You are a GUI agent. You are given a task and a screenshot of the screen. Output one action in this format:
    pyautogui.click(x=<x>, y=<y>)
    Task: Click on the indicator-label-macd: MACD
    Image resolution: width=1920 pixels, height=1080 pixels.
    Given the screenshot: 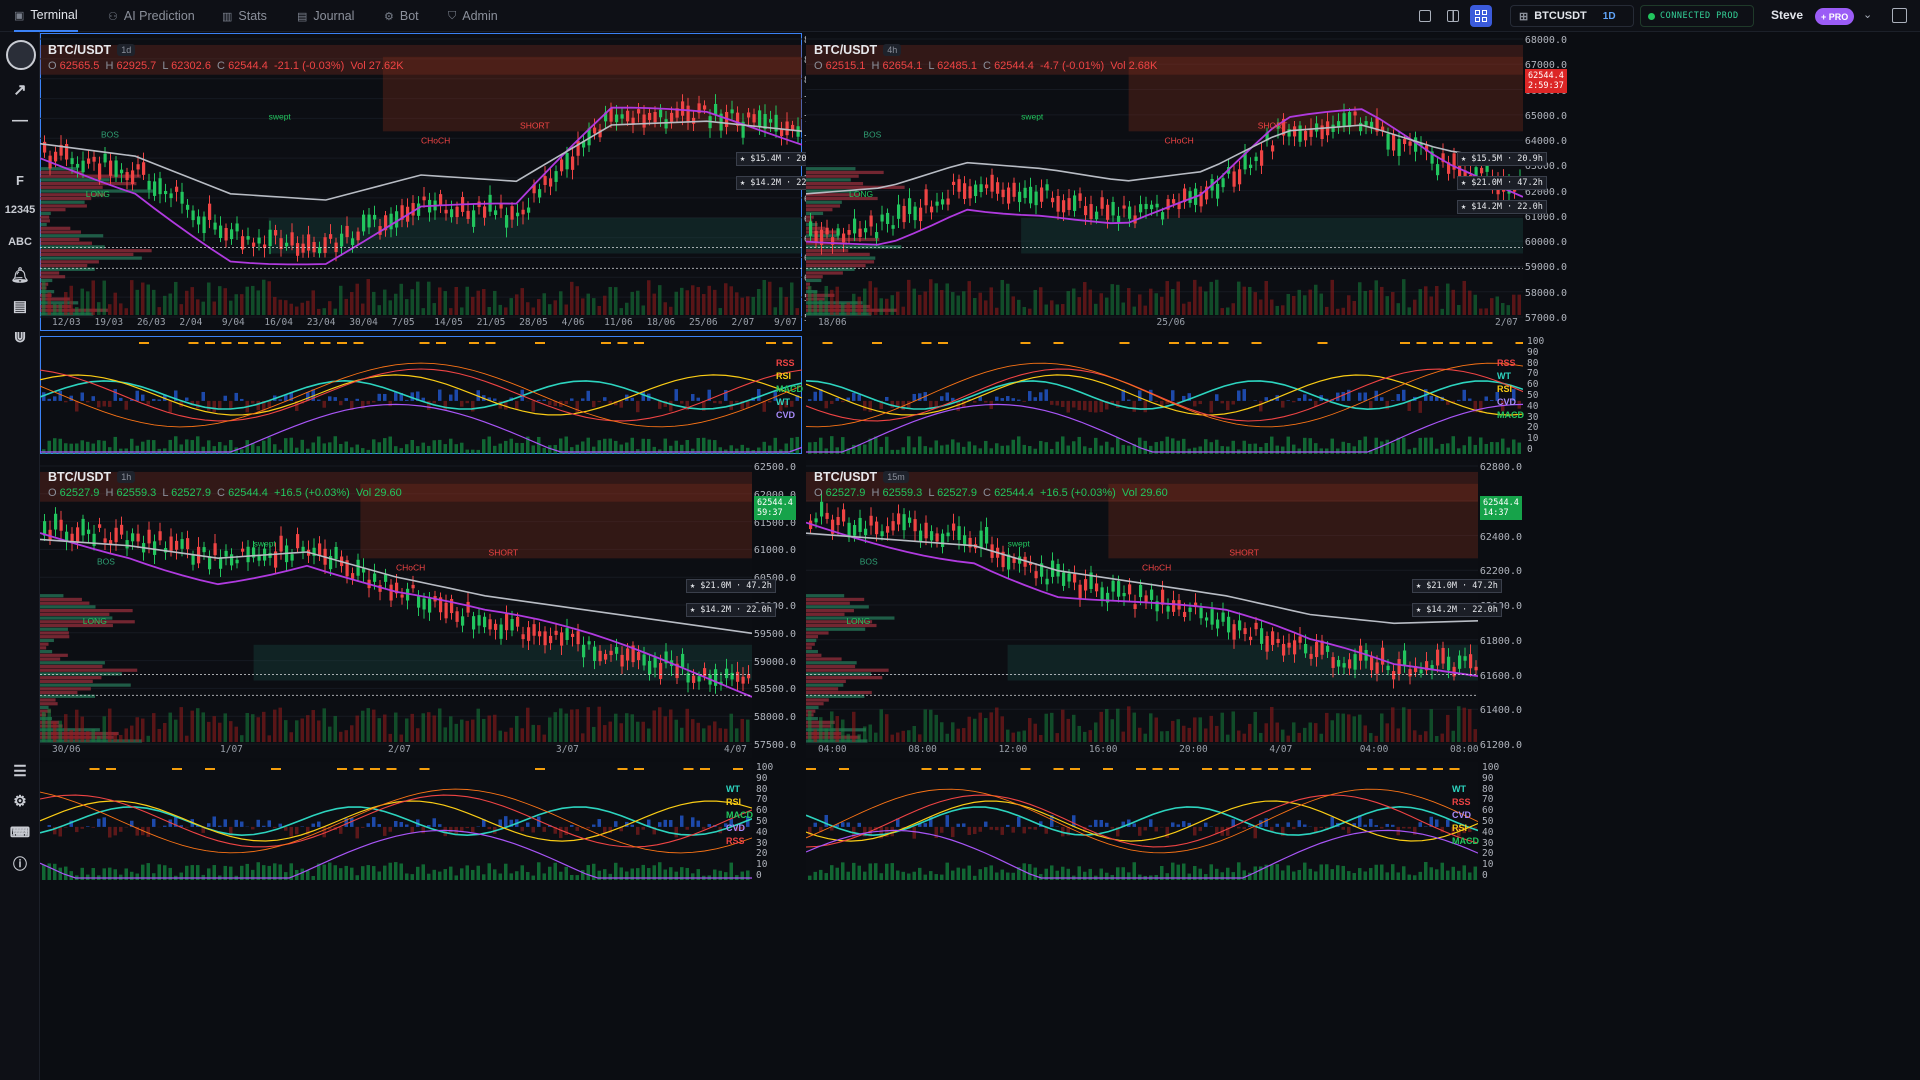 What is the action you would take?
    pyautogui.click(x=739, y=815)
    